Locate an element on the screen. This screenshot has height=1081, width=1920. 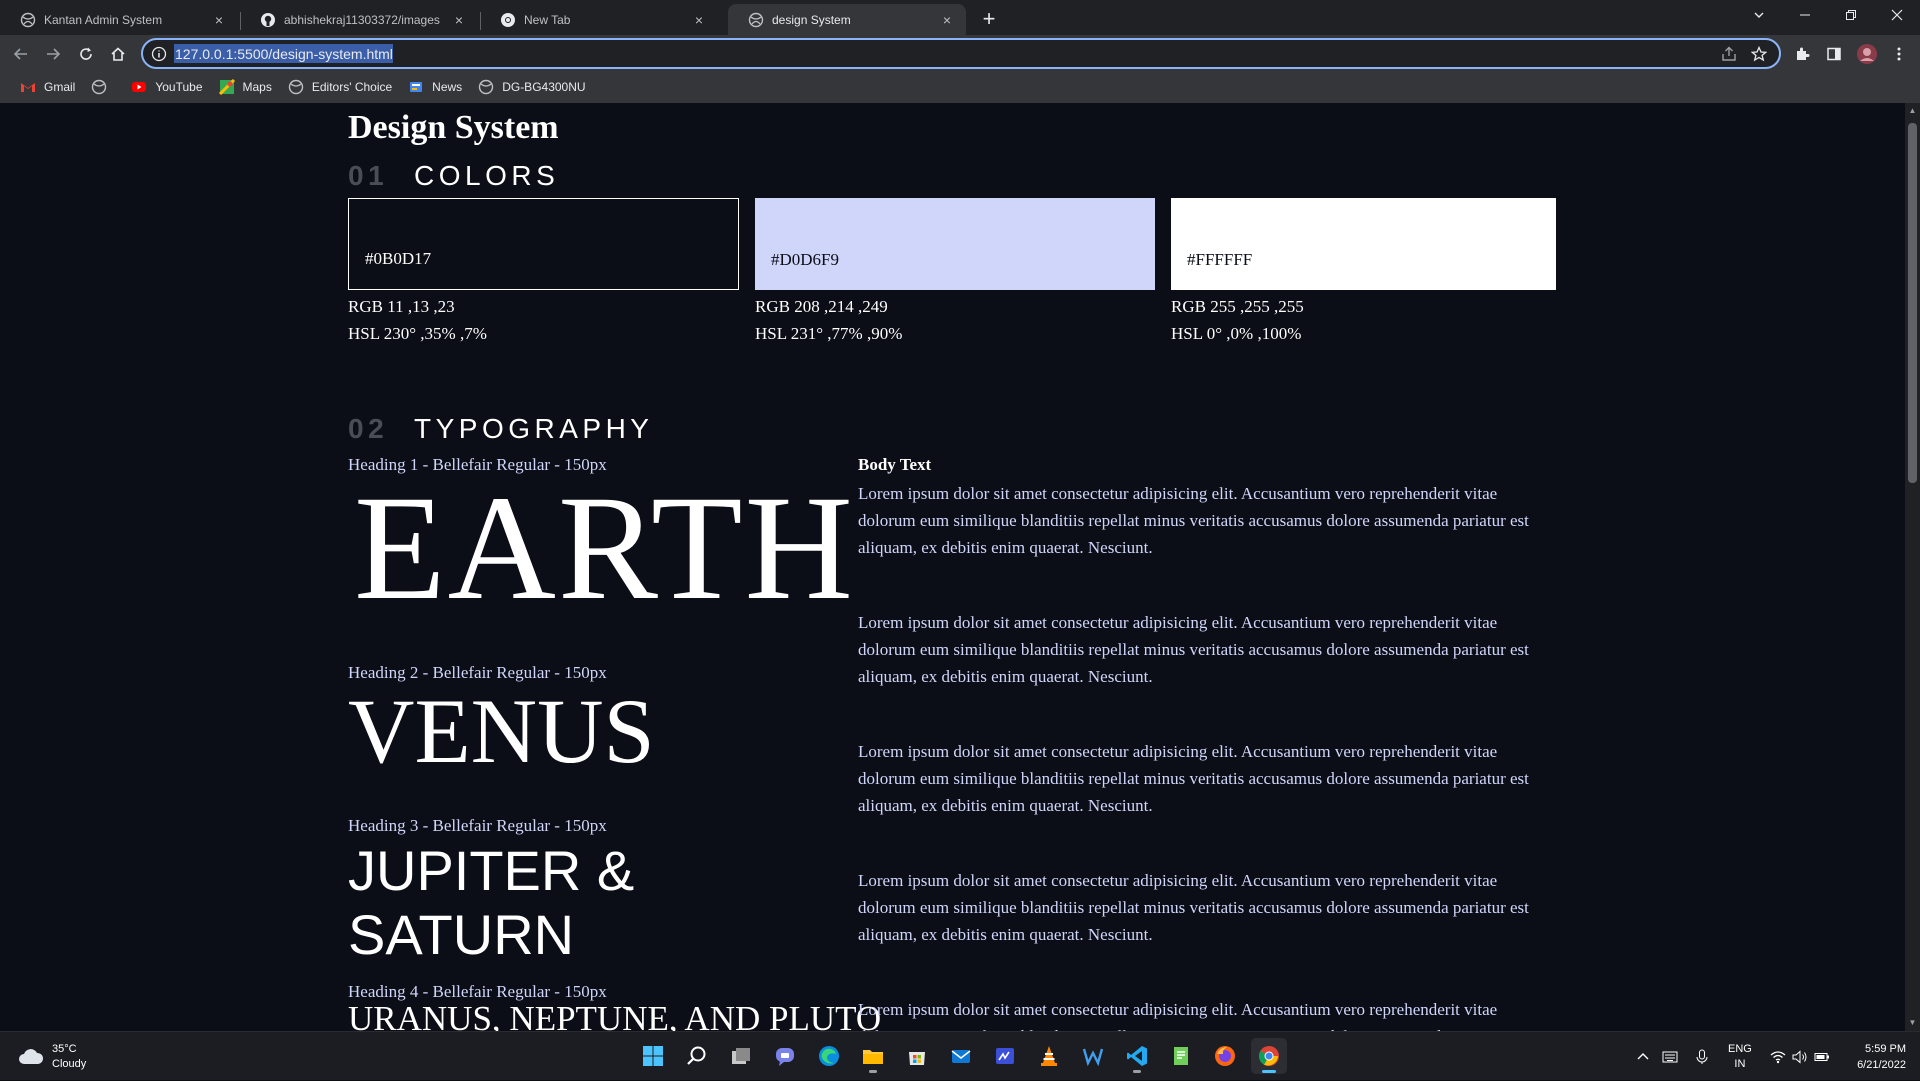
forward-button is located at coordinates (53, 54).